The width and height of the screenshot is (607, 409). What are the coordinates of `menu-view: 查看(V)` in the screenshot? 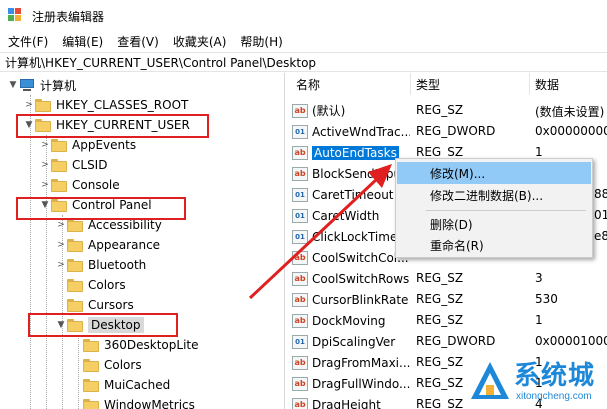 It's located at (138, 41).